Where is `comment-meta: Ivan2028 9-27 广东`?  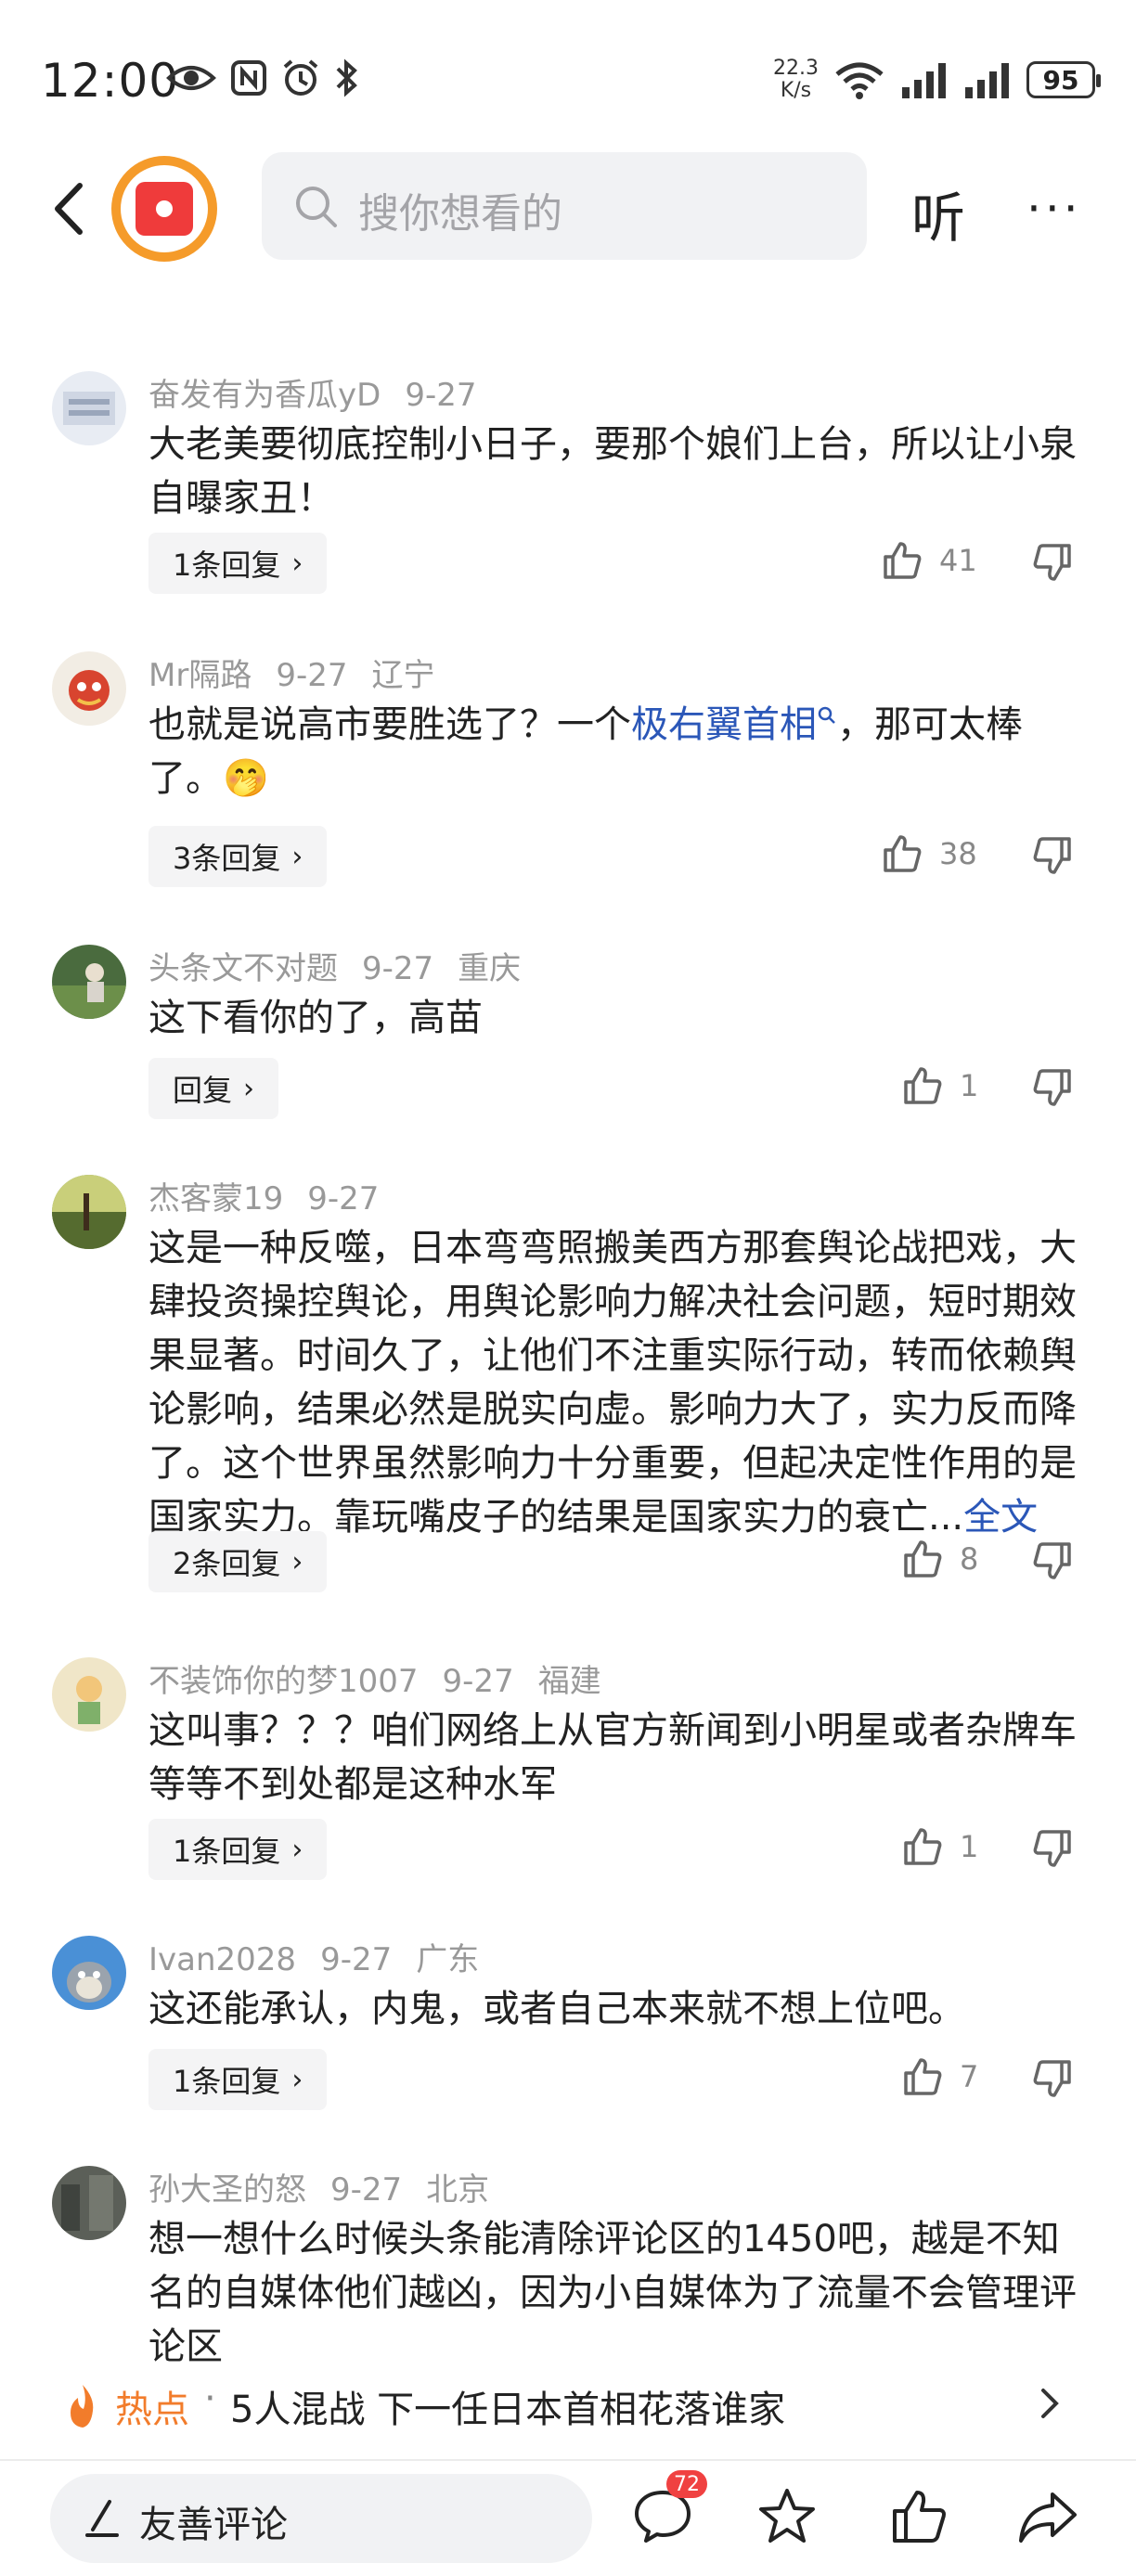 comment-meta: Ivan2028 9-27 广东 is located at coordinates (325, 1956).